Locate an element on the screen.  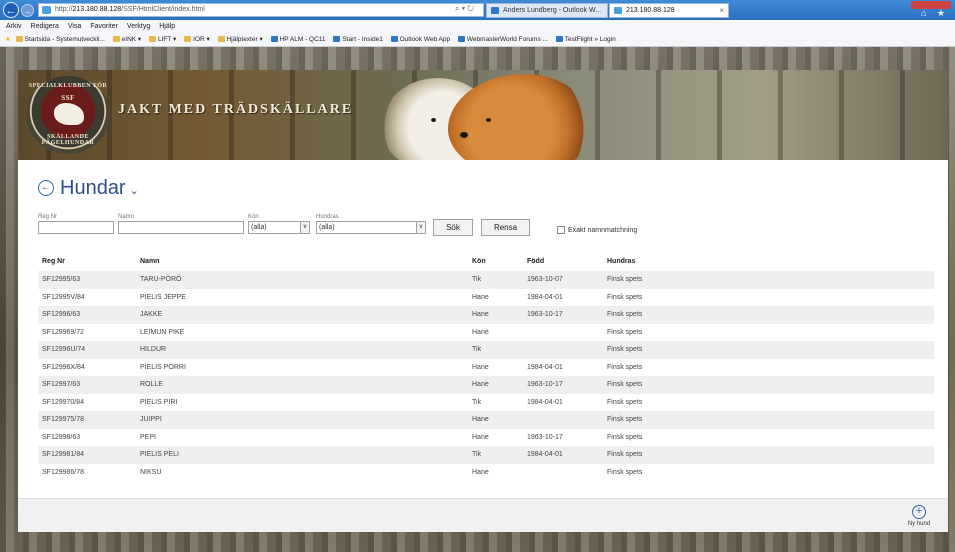
menu-item-arkiv: Arkiv is located at coordinates (14, 26).